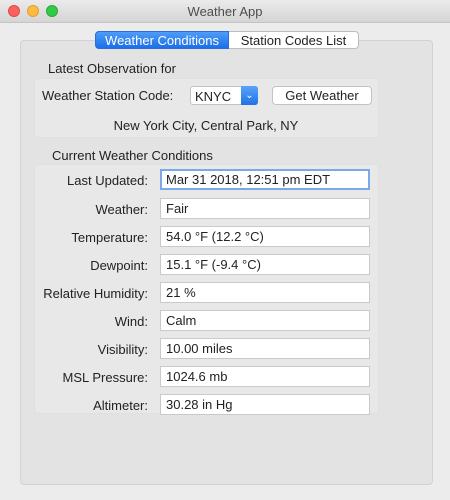 This screenshot has width=450, height=500. I want to click on window-title: Weather App, so click(225, 11).